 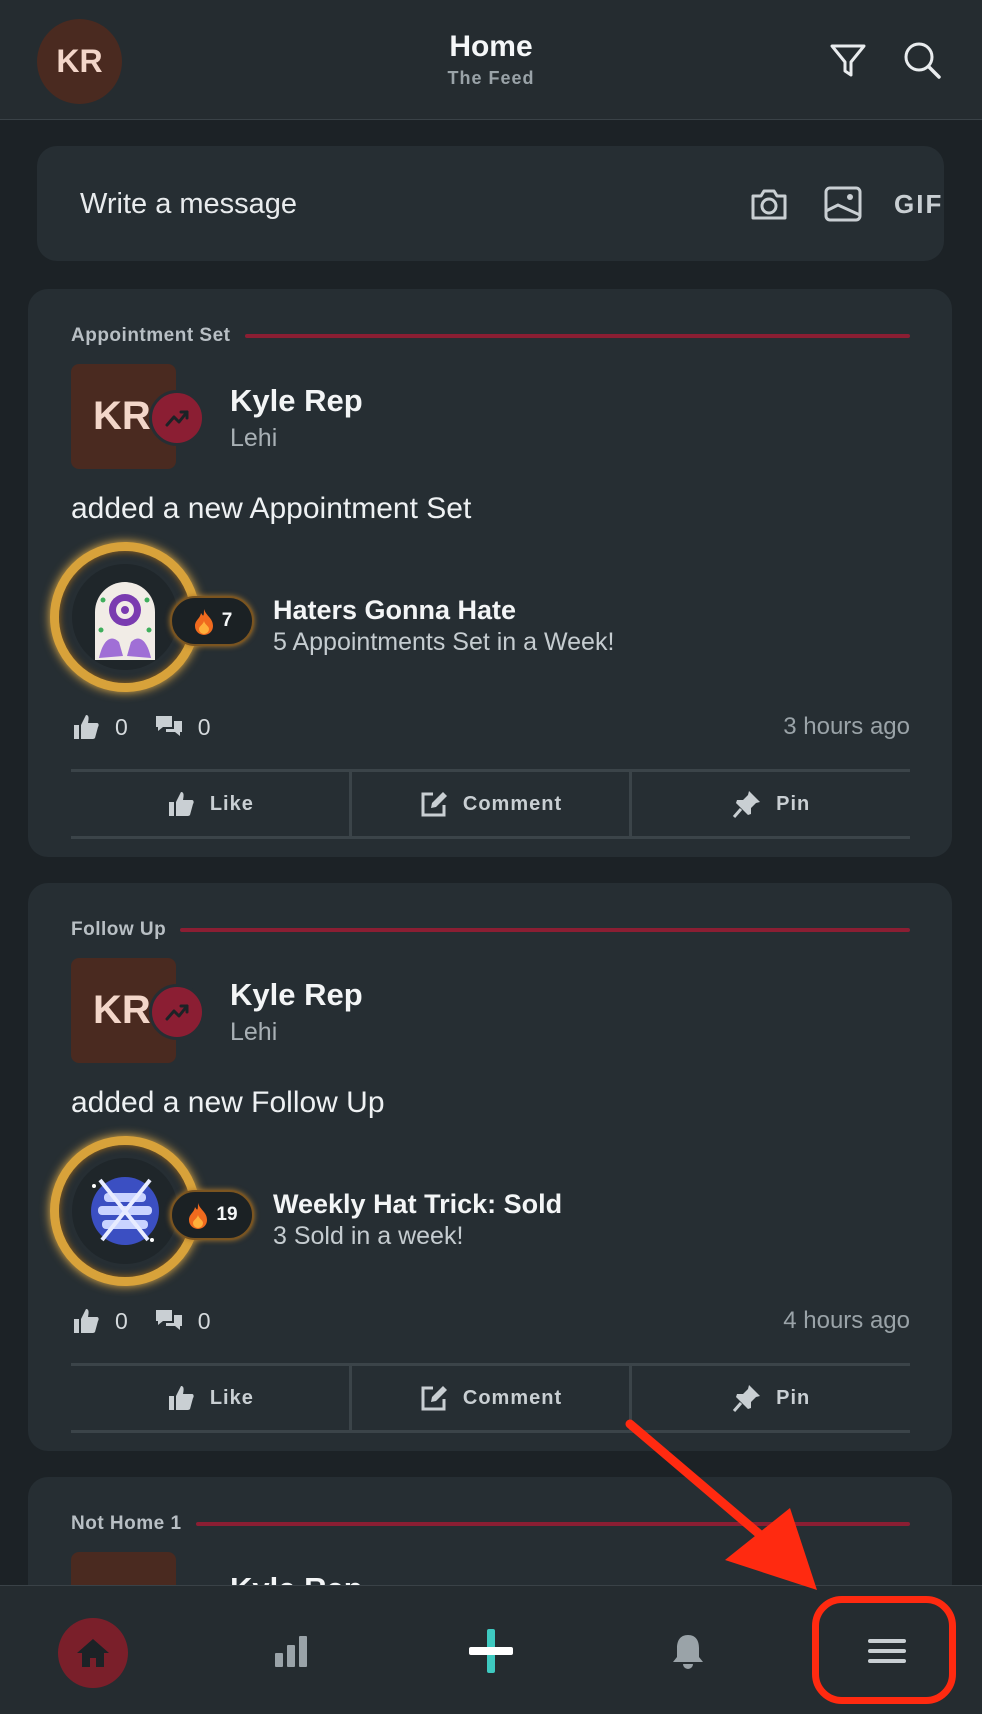 I want to click on image-icon, so click(x=843, y=204).